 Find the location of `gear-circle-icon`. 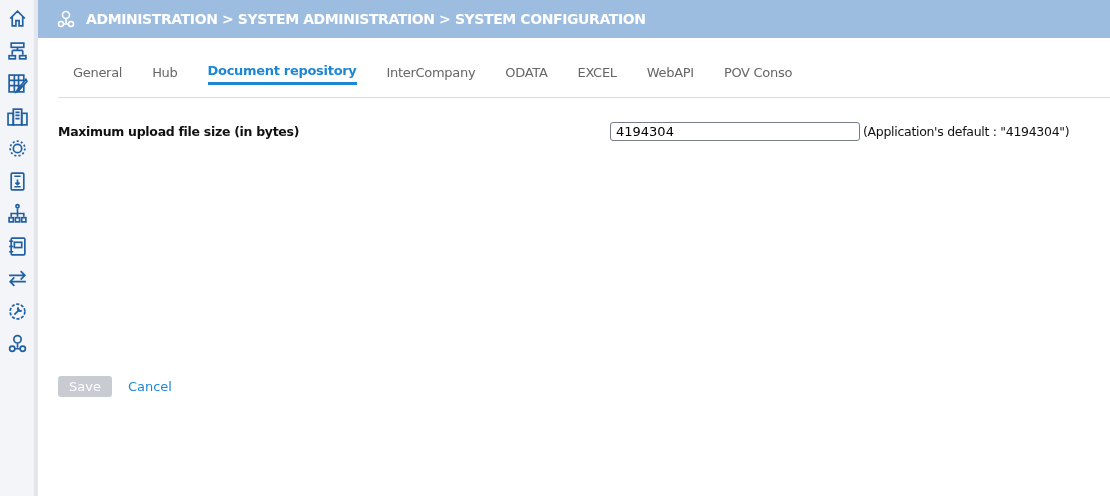

gear-circle-icon is located at coordinates (17, 148).